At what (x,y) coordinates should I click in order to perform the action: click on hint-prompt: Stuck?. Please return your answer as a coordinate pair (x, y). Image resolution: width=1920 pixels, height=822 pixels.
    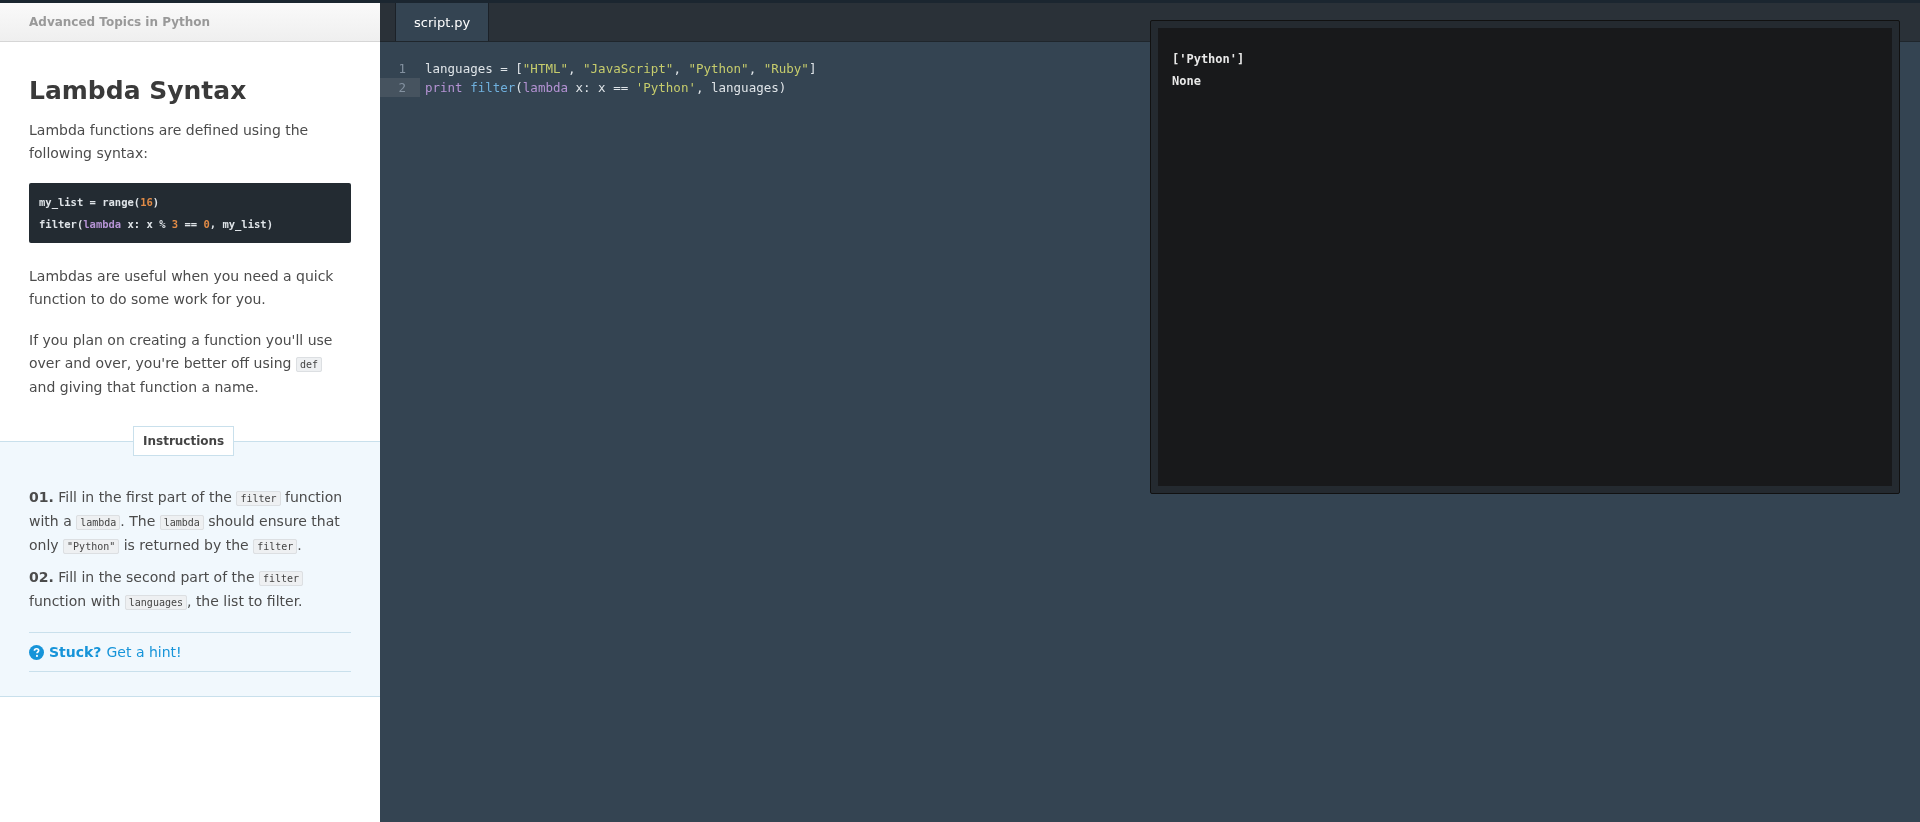
    Looking at the image, I should click on (75, 652).